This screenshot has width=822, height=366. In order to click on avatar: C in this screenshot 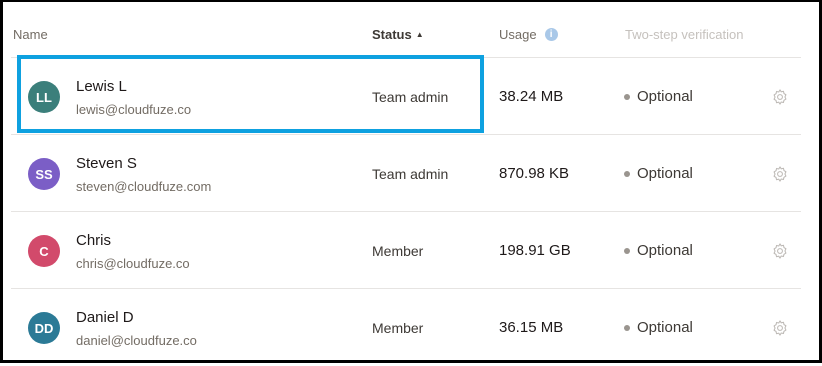, I will do `click(44, 251)`.